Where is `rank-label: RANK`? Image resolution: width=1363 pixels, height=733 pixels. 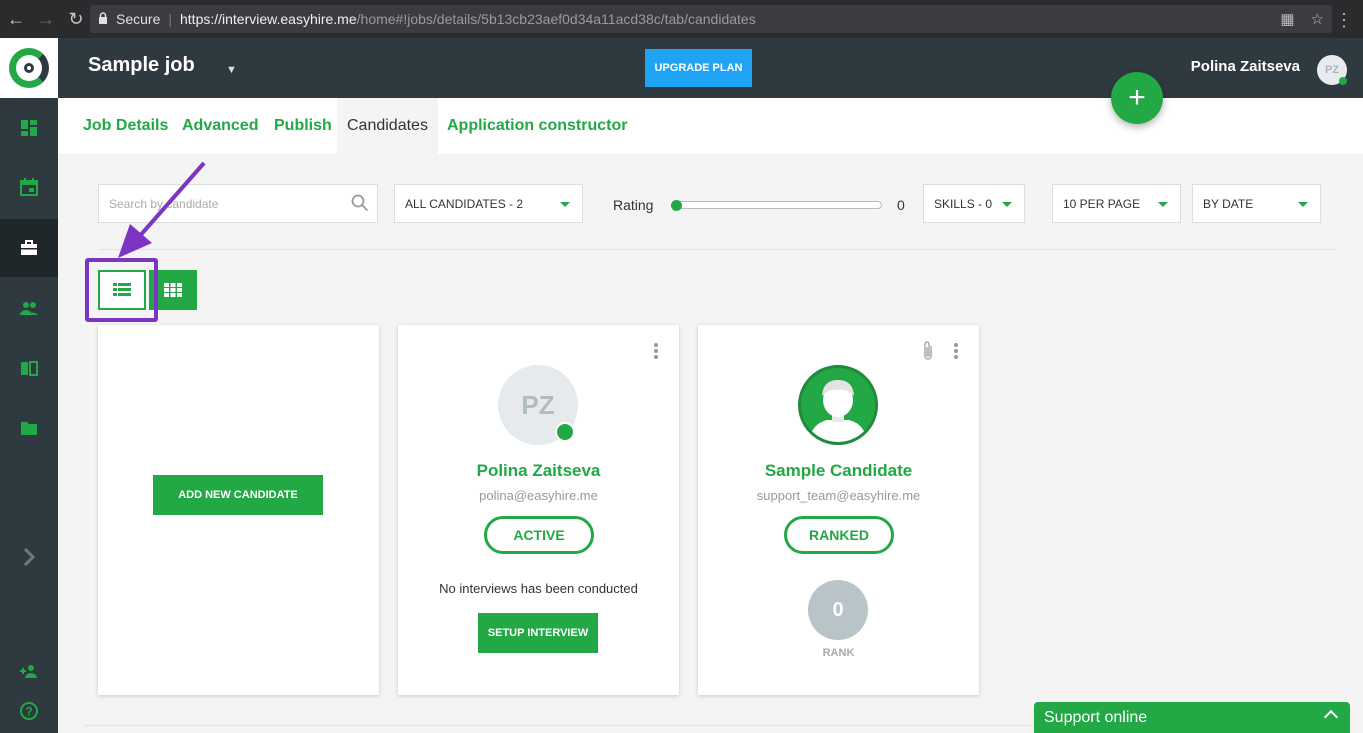
rank-label: RANK is located at coordinates (838, 653).